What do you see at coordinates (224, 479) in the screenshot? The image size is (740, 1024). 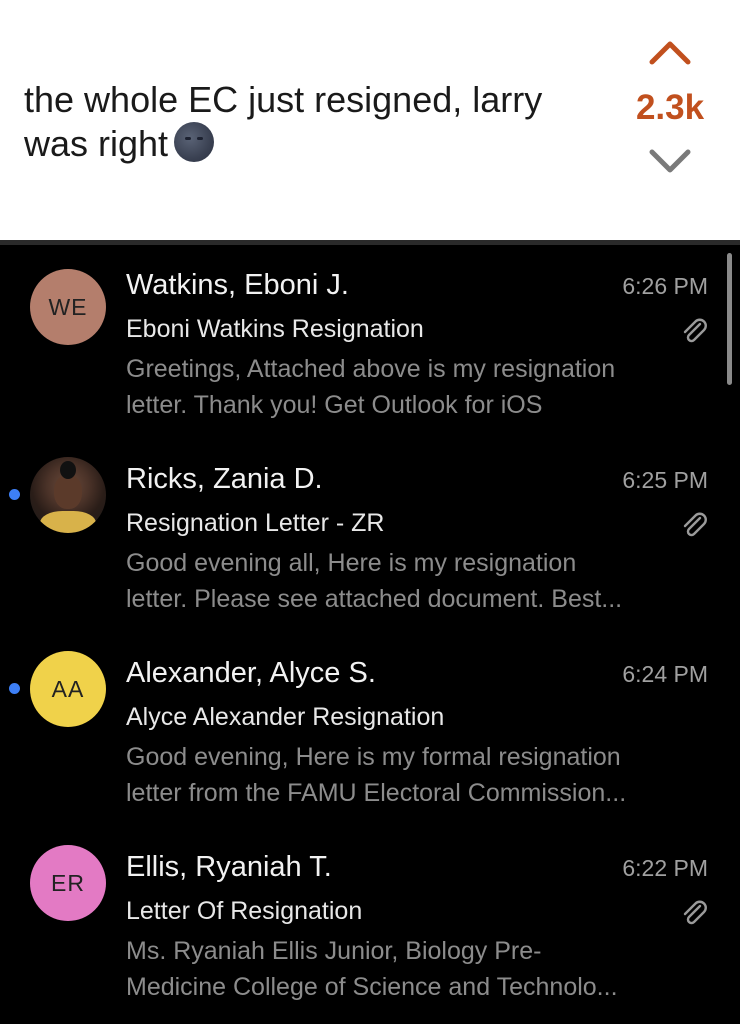 I see `mail-sender: Ricks, Zania D.` at bounding box center [224, 479].